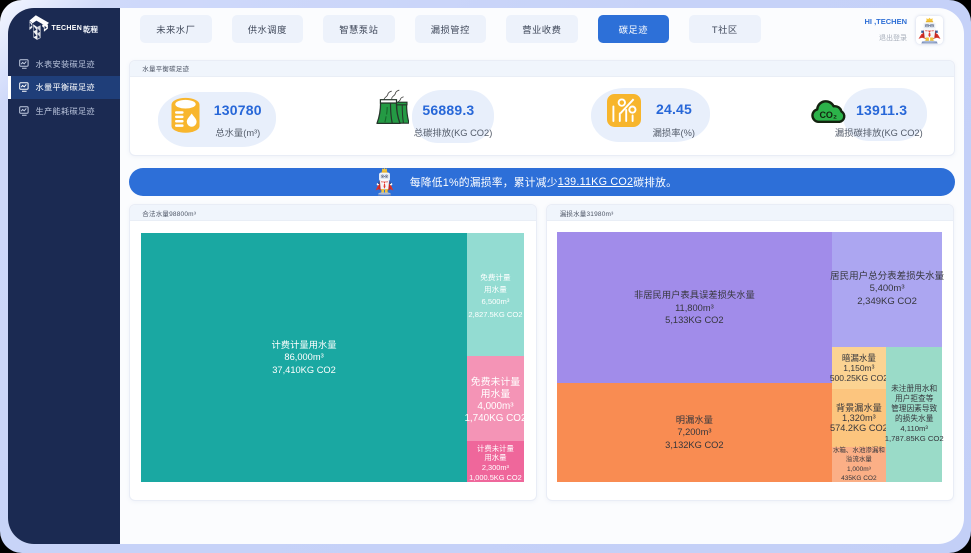 This screenshot has width=971, height=553. I want to click on svg-text: CO₂, so click(828, 115).